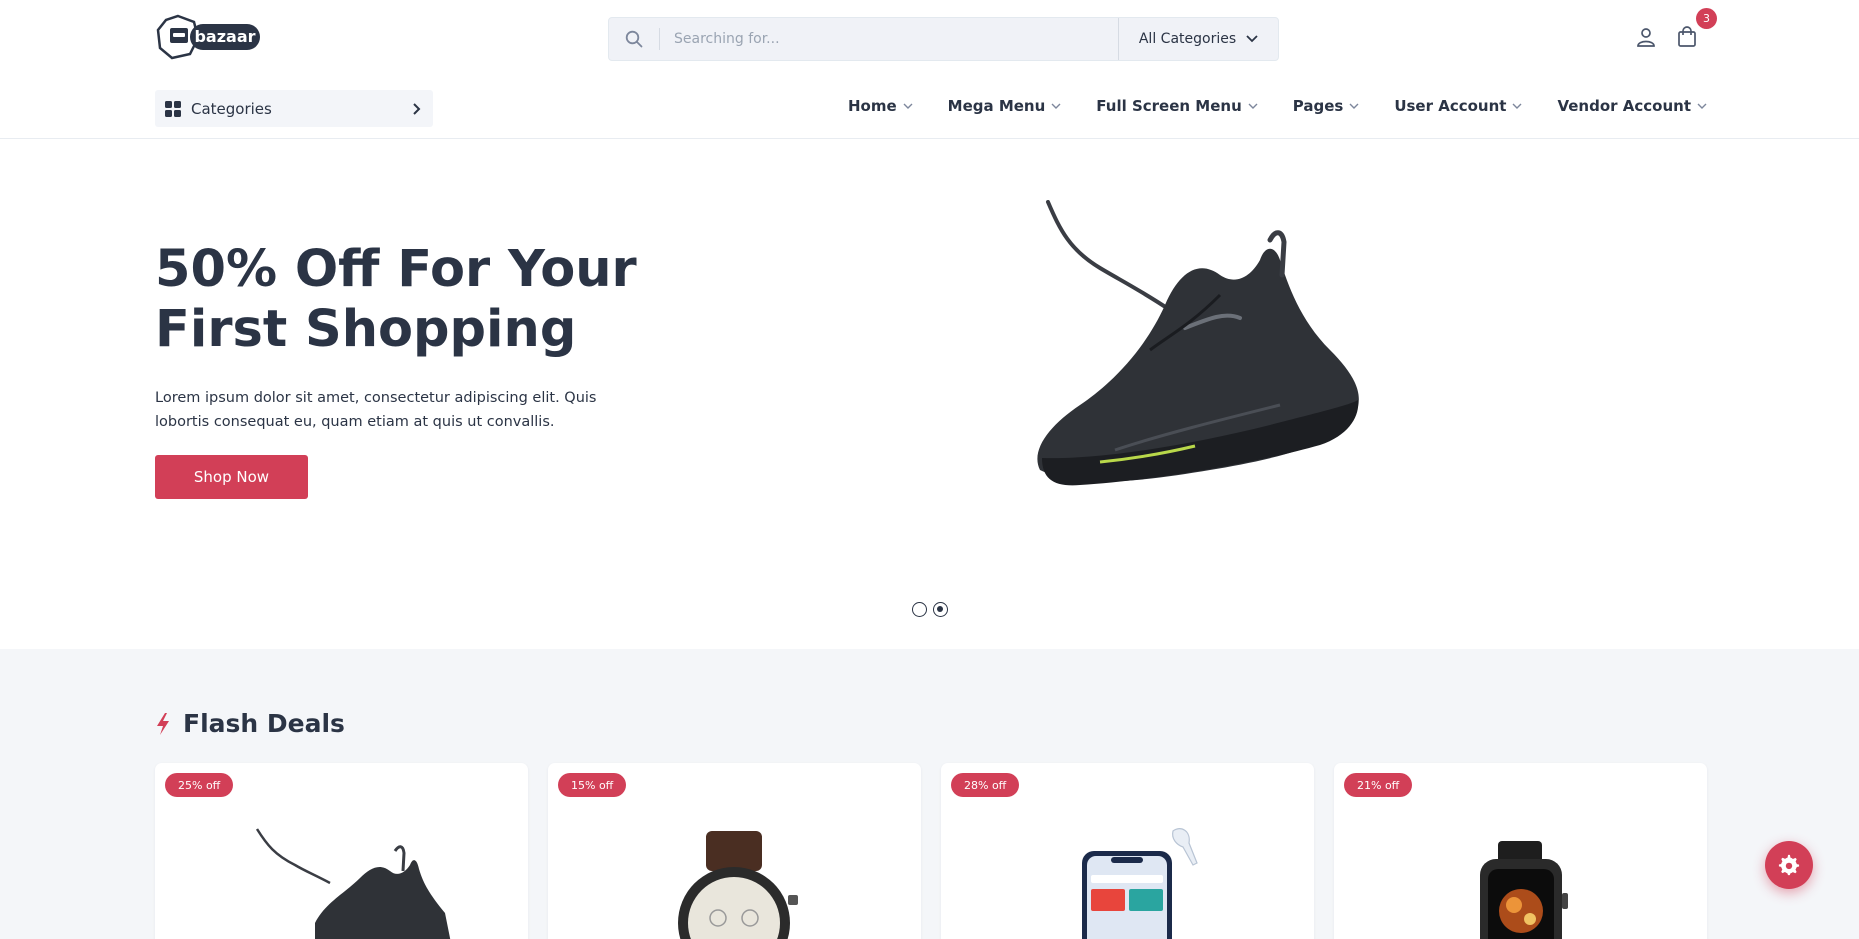  Describe the element at coordinates (231, 108) in the screenshot. I see `categories-label: Categories` at that location.